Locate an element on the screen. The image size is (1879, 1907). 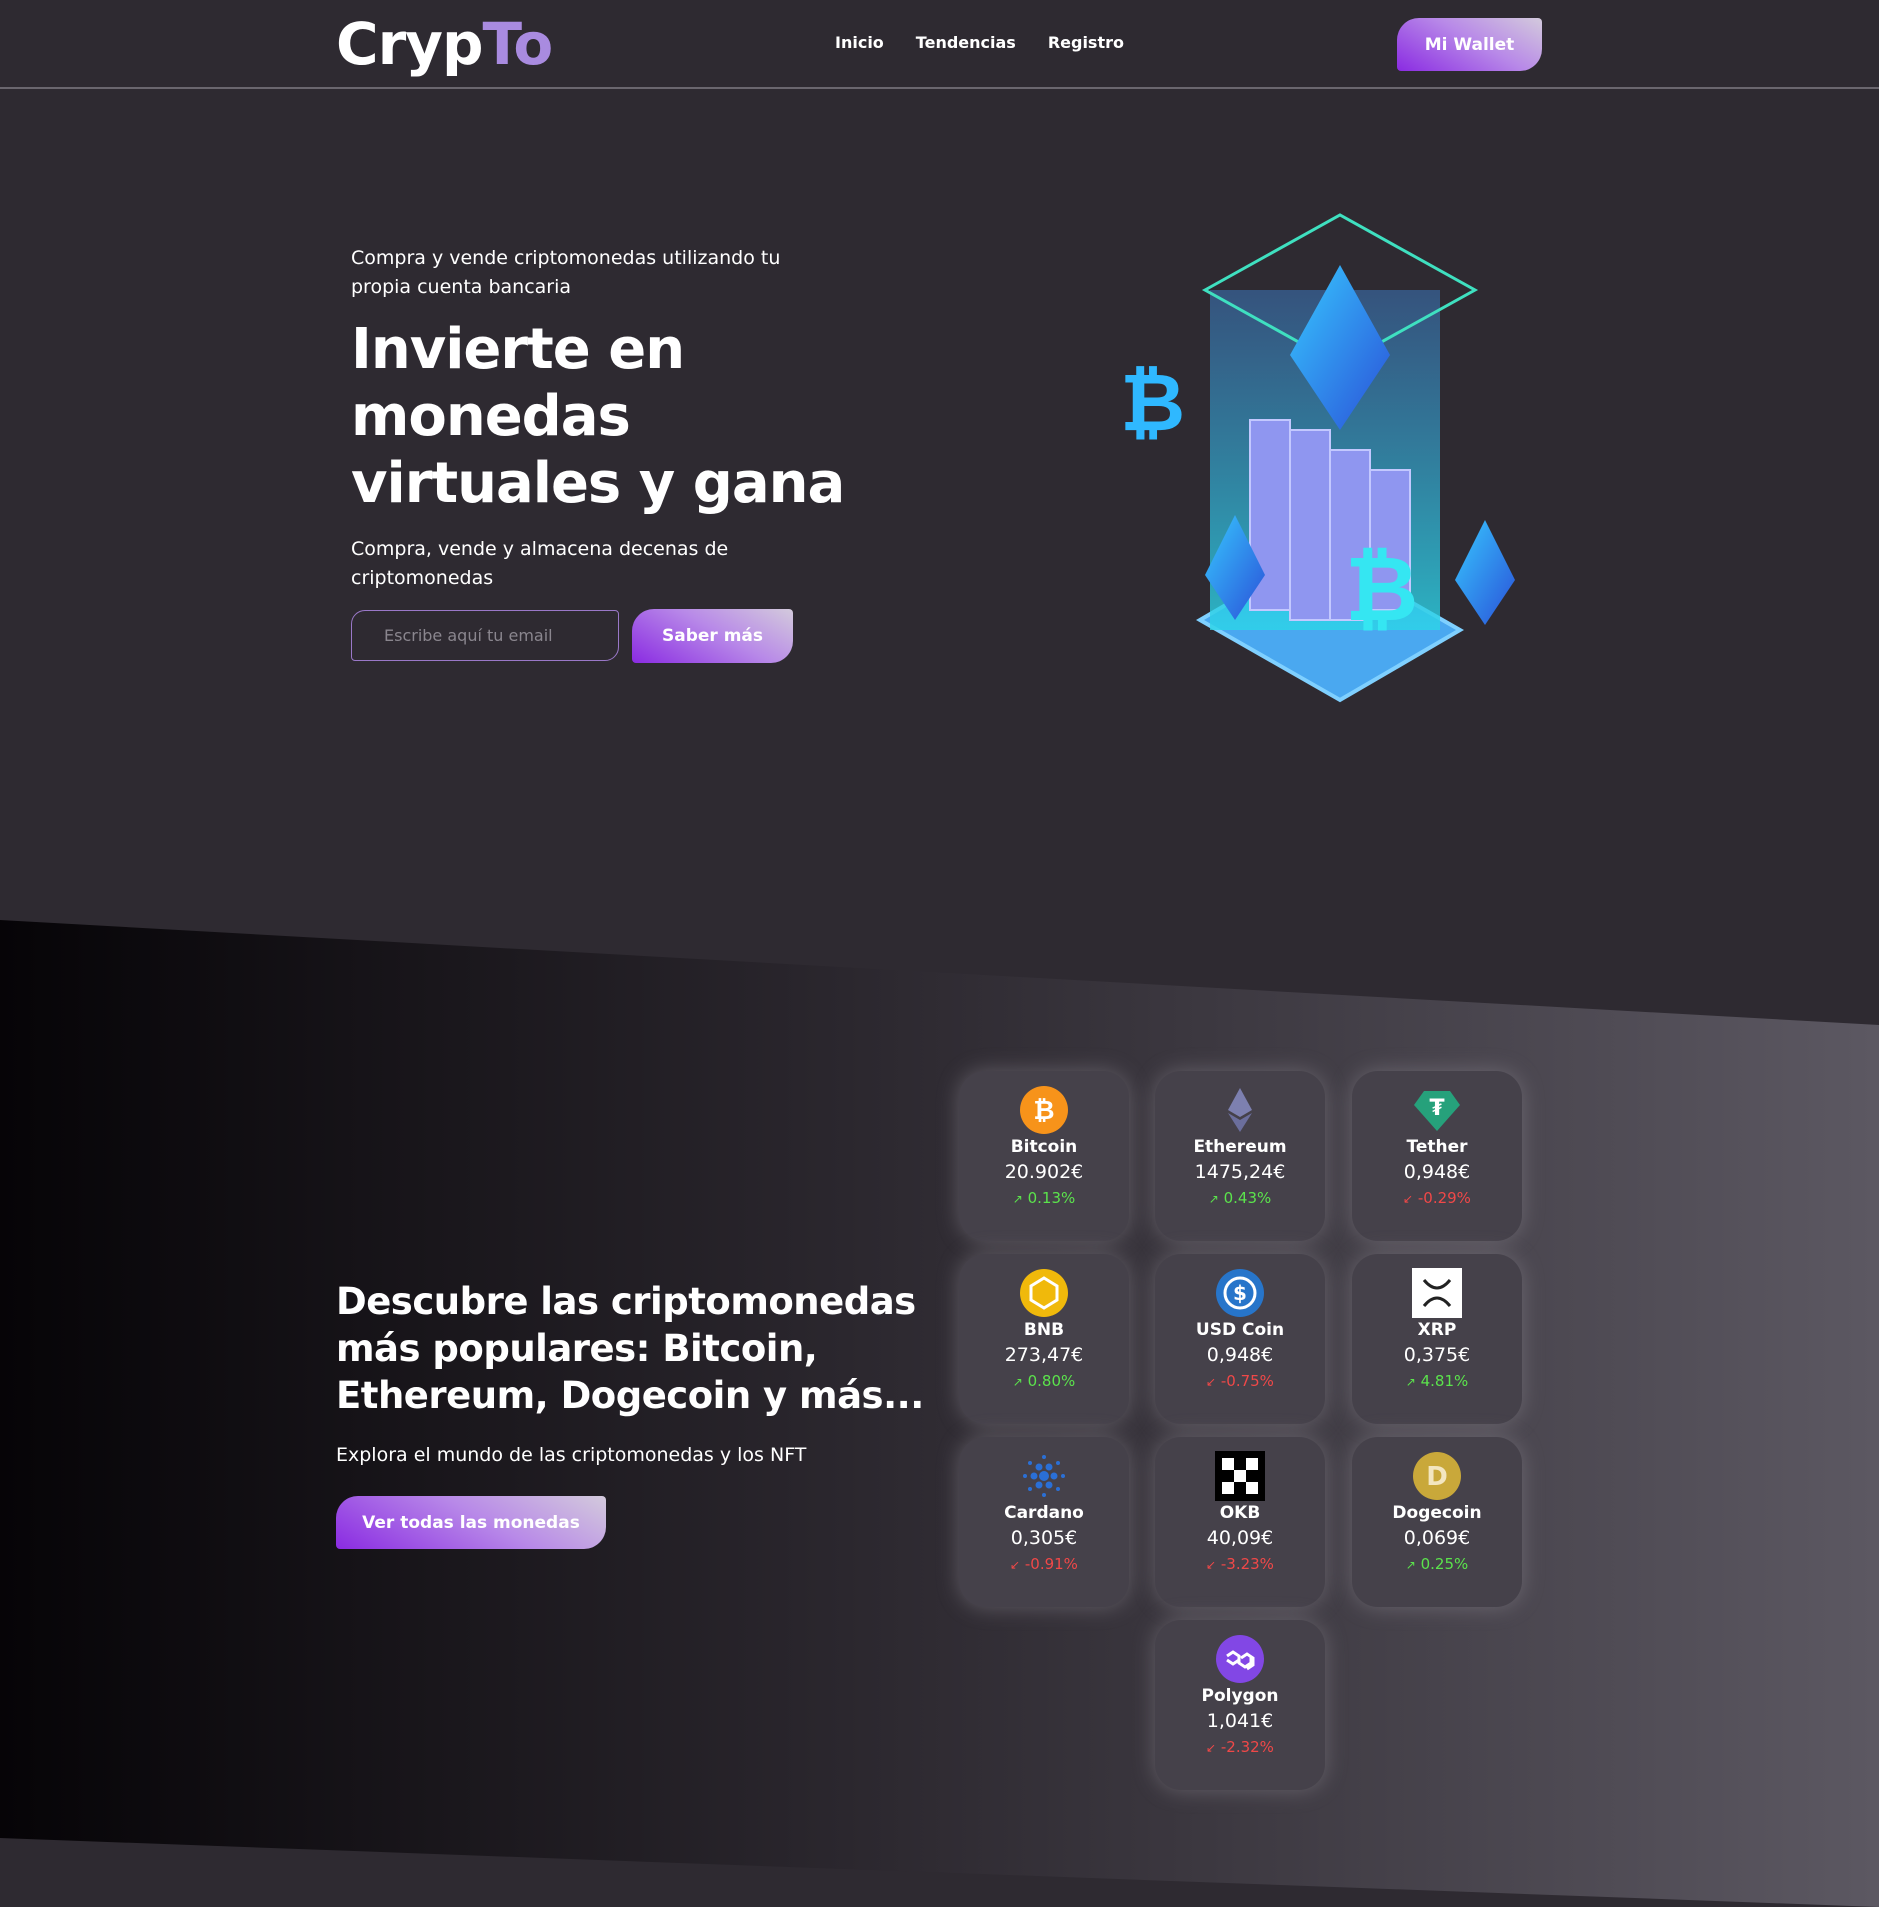
xrp-icon is located at coordinates (1437, 1293).